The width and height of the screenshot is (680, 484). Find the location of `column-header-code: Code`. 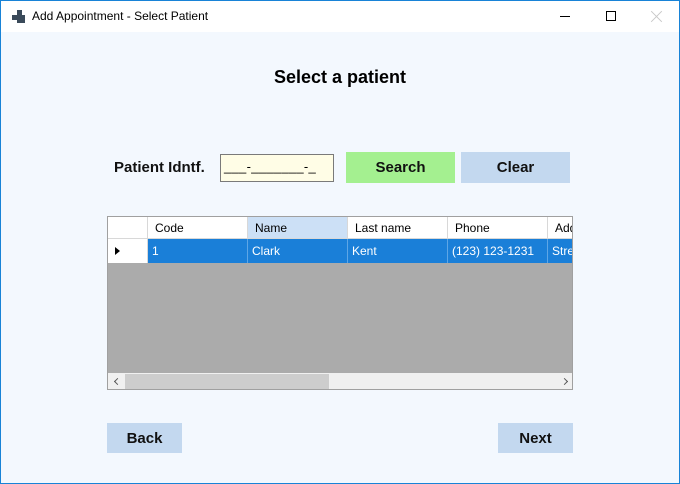

column-header-code: Code is located at coordinates (198, 228).